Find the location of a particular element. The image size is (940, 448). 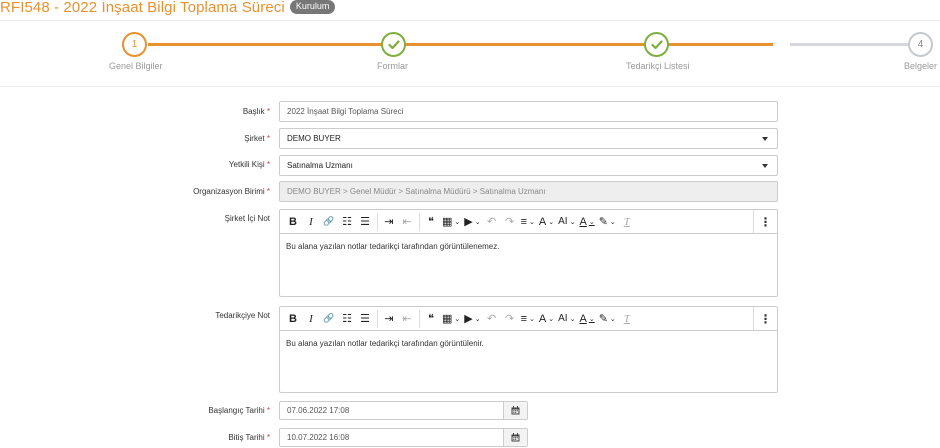

ai-label: AI is located at coordinates (563, 221).